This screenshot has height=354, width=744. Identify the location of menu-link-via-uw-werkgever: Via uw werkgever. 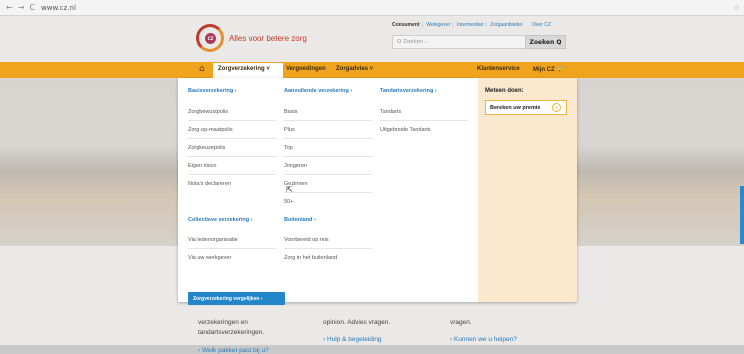
(209, 258).